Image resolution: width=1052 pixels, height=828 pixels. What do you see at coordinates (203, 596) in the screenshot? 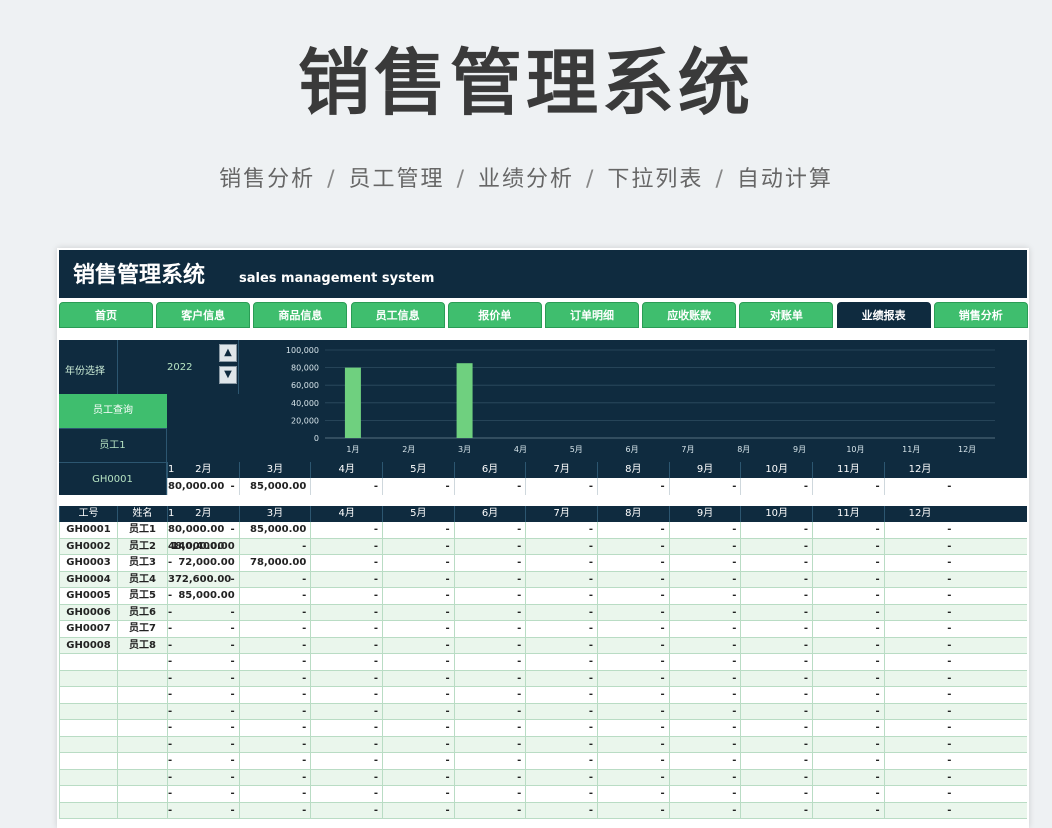
I see `table-cell: 85,000.00` at bounding box center [203, 596].